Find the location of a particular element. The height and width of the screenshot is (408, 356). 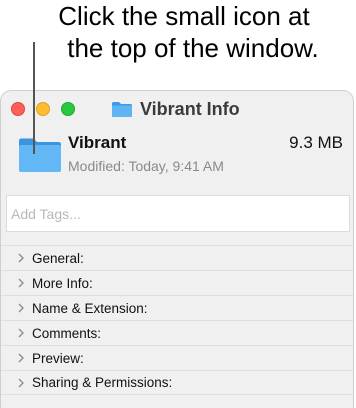

close-button is located at coordinates (18, 109).